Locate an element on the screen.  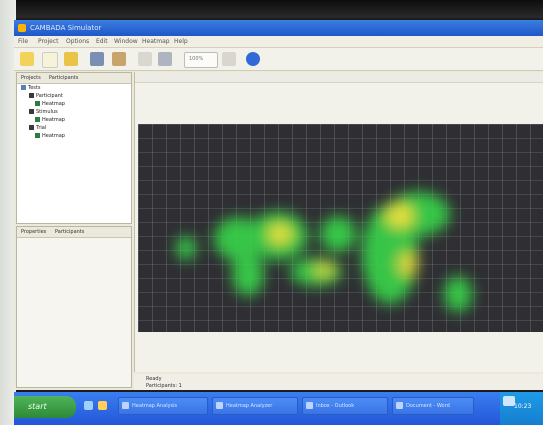
monitor-bezel-top is located at coordinates (271, 9).